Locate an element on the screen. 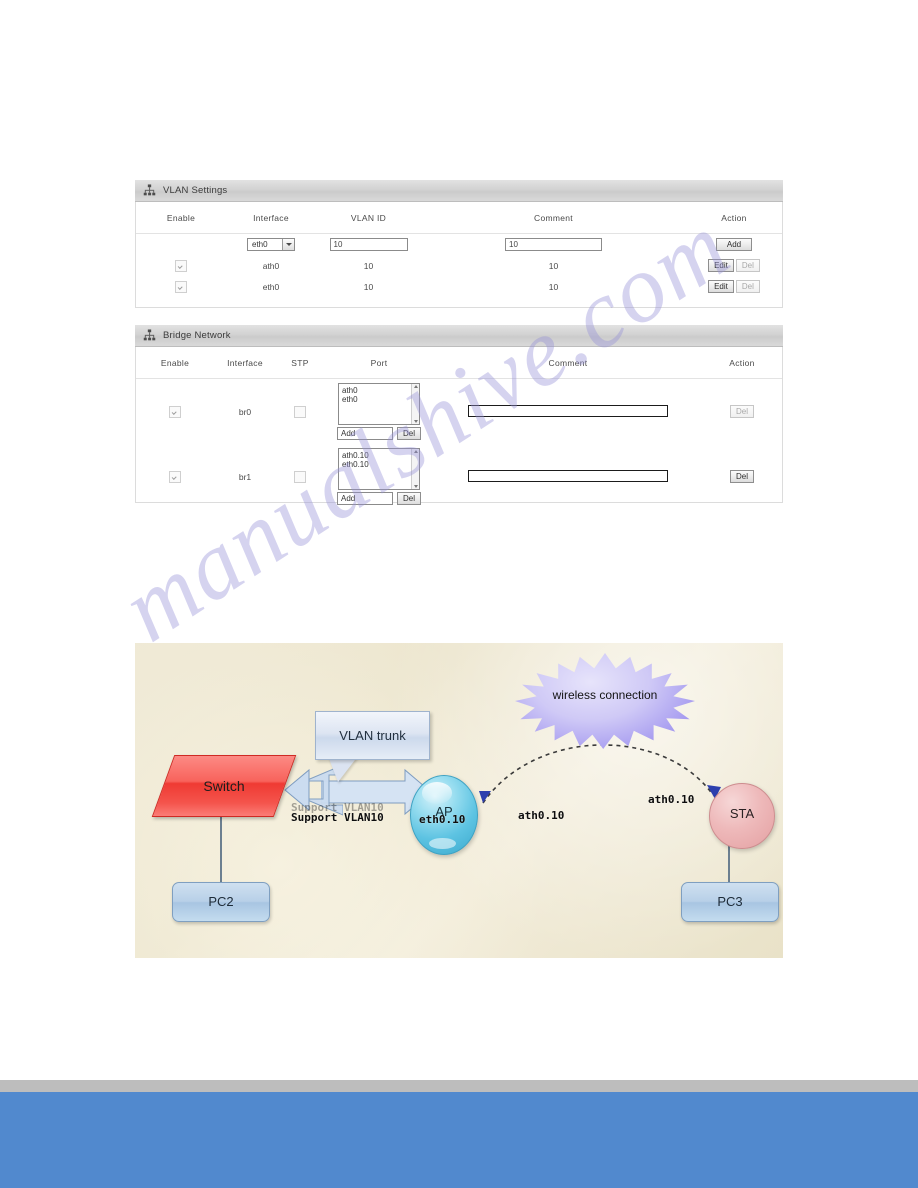 The width and height of the screenshot is (918, 1188). wire-switch-pc2 is located at coordinates (221, 849).